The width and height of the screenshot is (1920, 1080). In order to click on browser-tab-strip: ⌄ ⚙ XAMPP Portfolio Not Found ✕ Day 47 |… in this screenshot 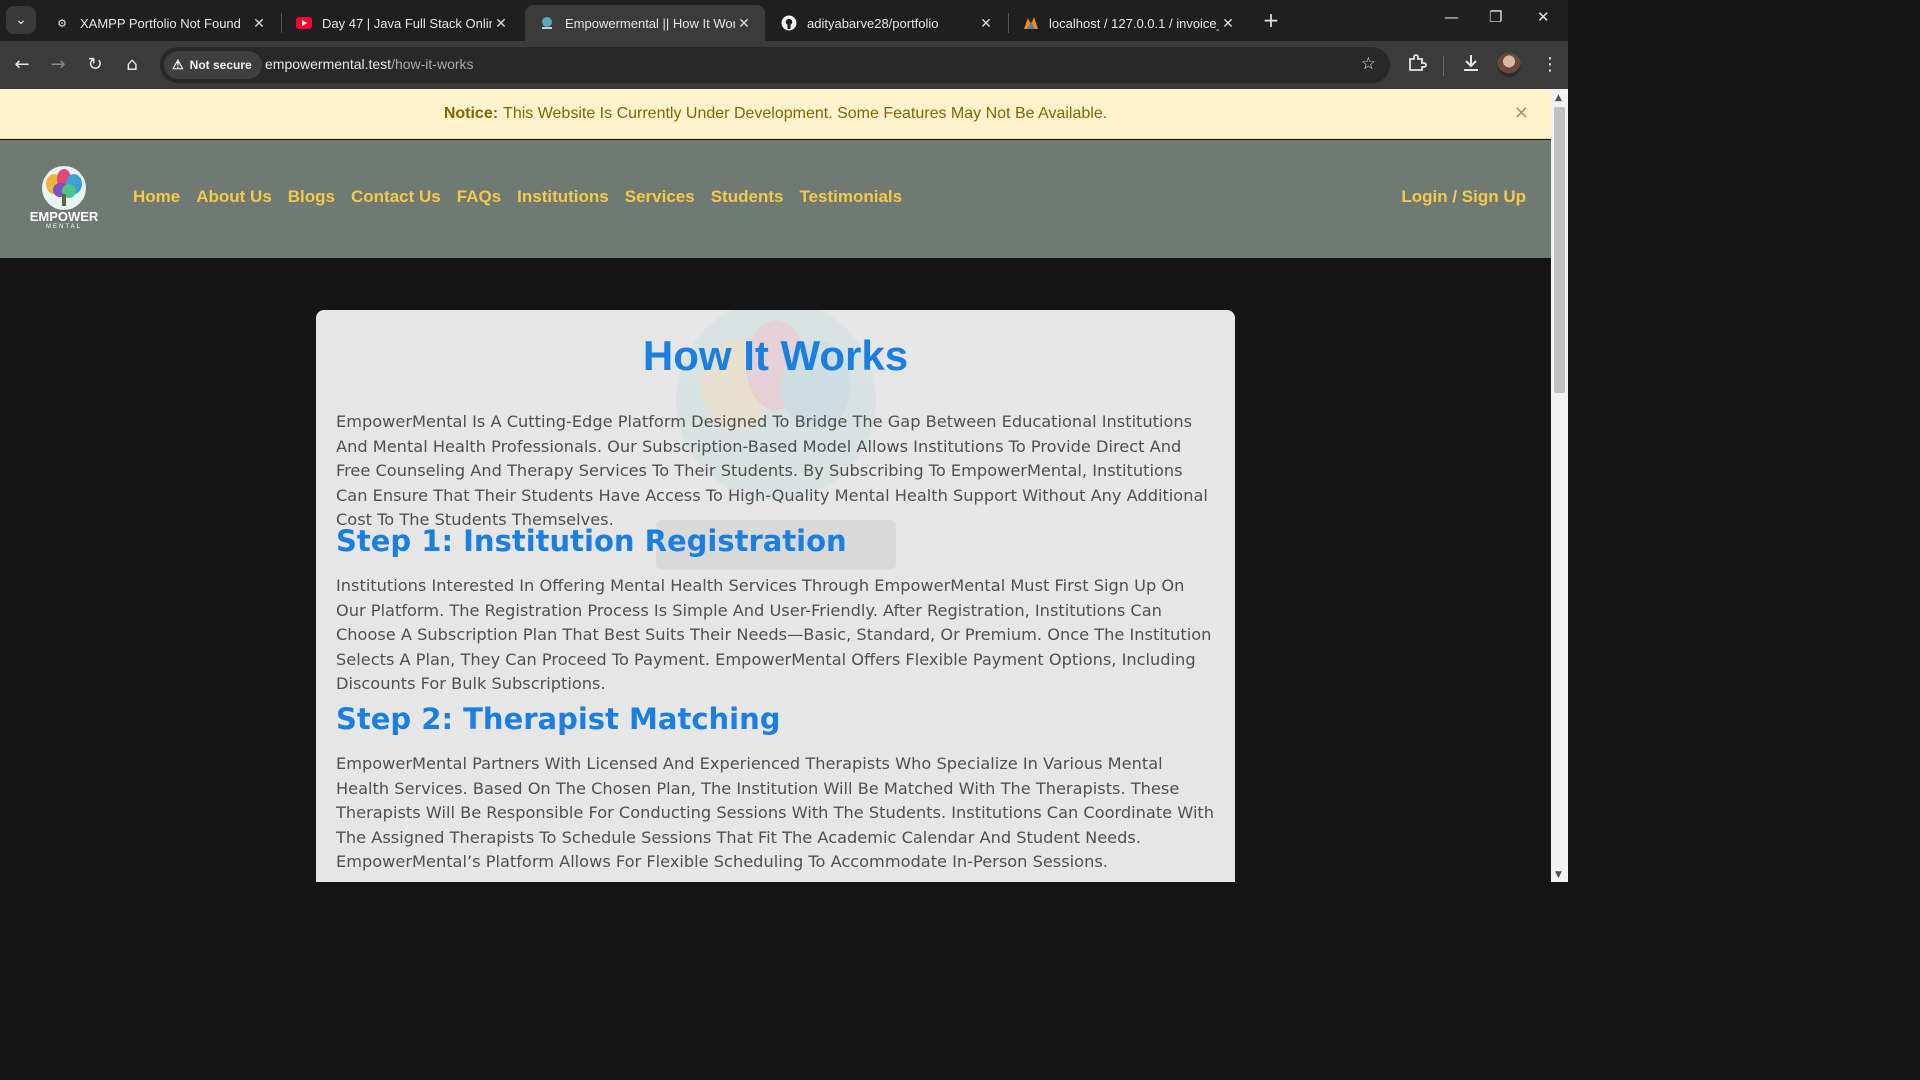, I will do `click(784, 20)`.